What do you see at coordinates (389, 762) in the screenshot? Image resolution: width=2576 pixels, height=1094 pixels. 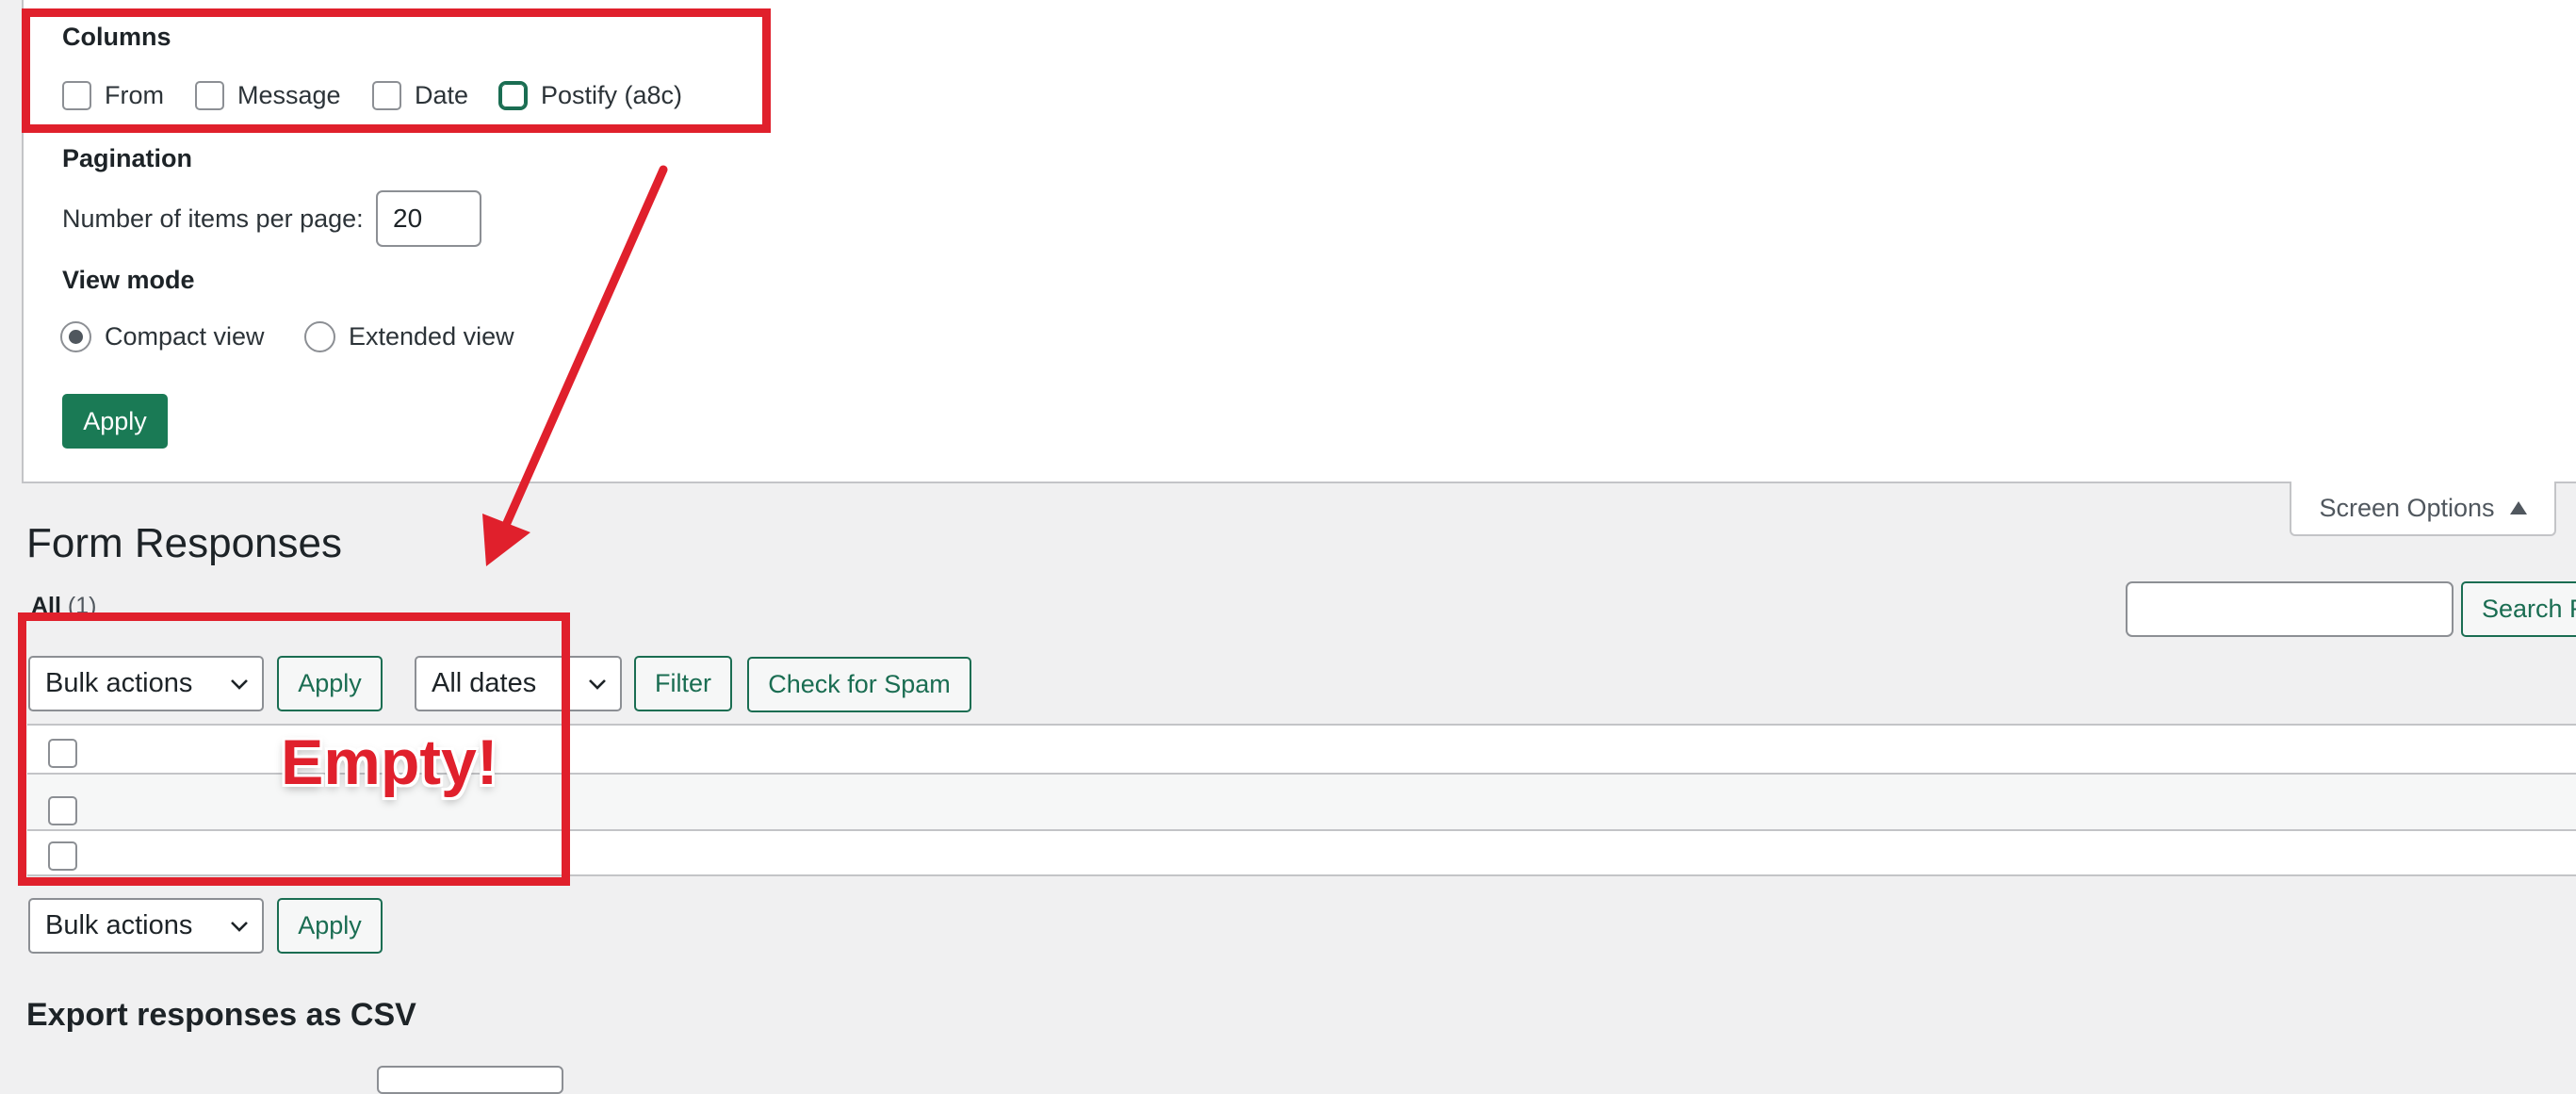 I see `empty-annotation-label: Empty!` at bounding box center [389, 762].